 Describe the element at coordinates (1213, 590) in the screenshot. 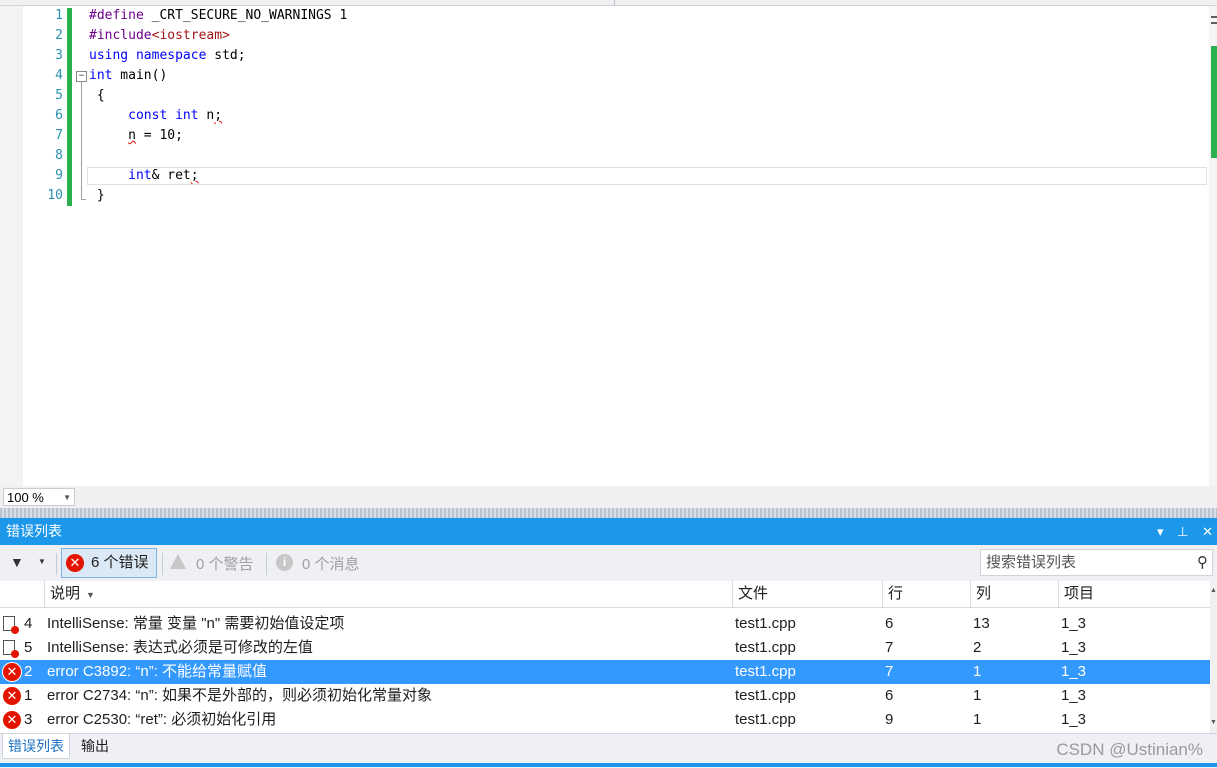

I see `scroll-up-icon: ▲` at that location.